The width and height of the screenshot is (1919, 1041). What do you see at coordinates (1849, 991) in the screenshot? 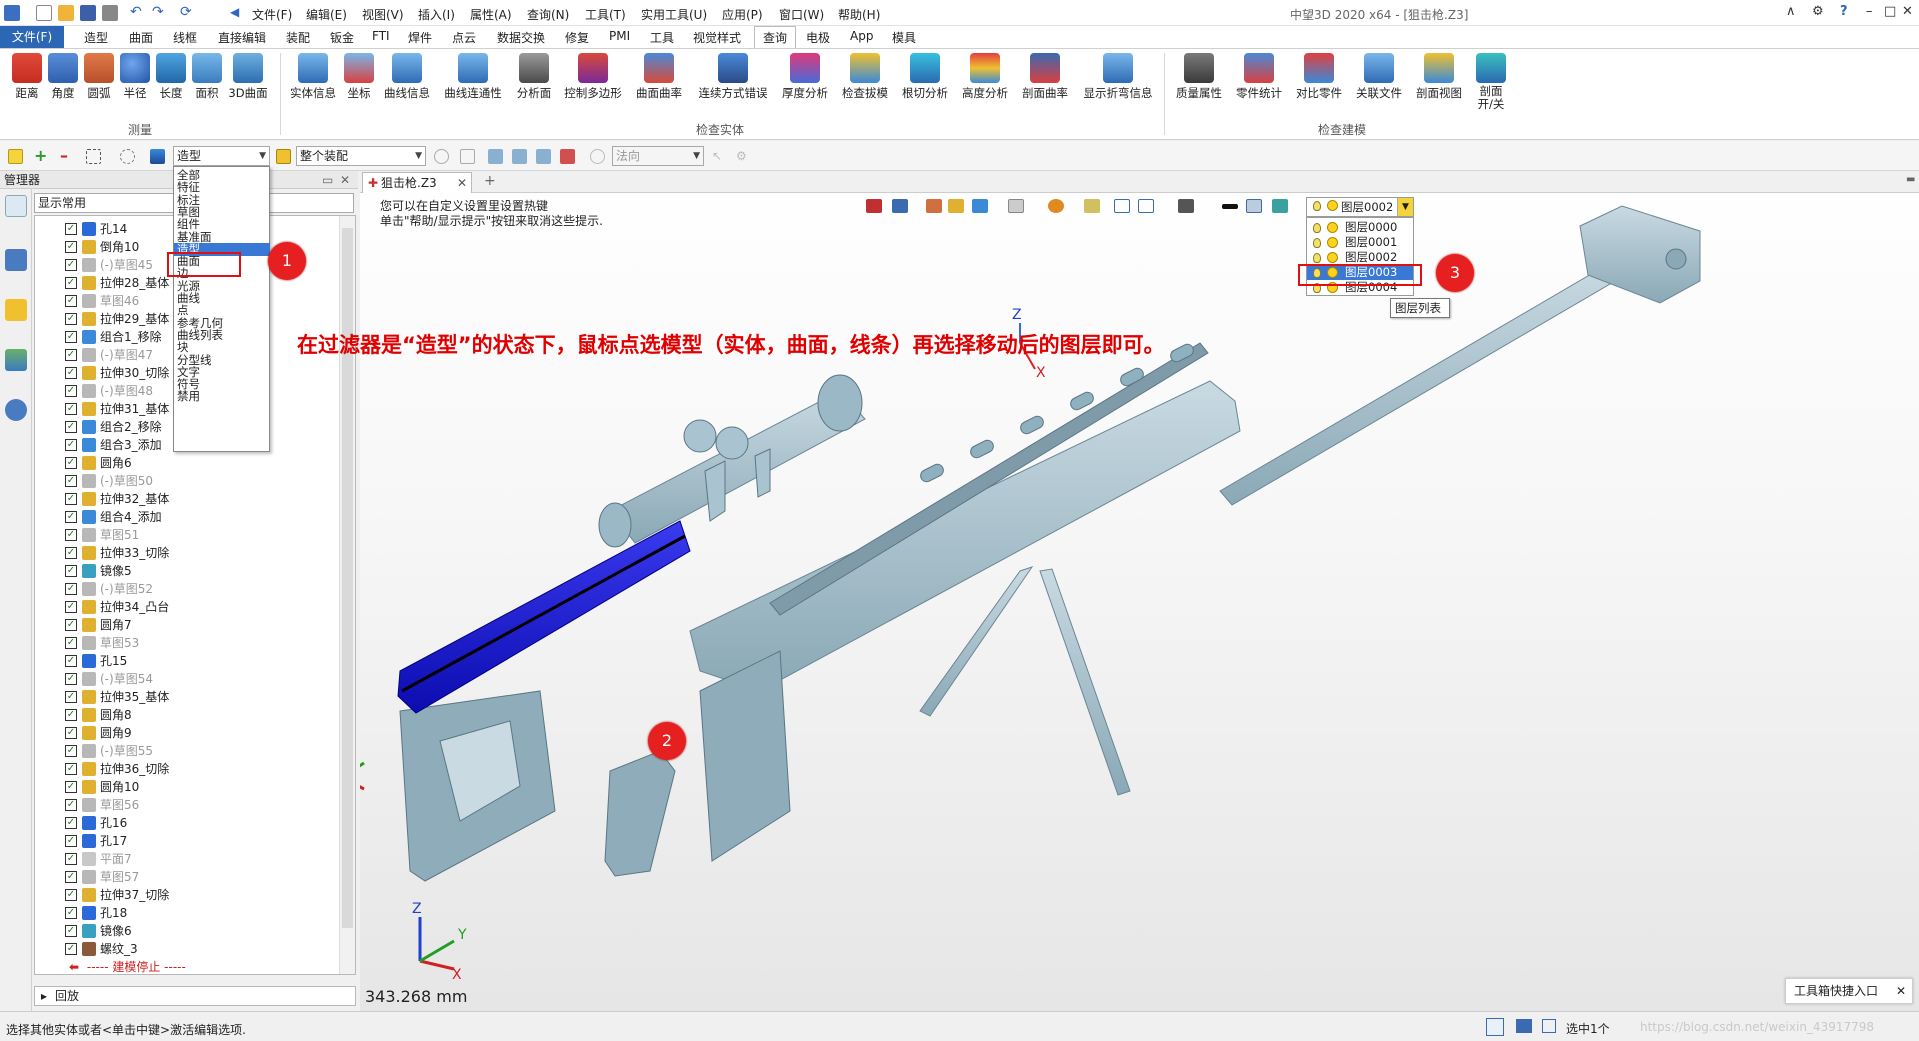
I see `toolbox-quick-entry: 工具箱快捷入口 ✕` at bounding box center [1849, 991].